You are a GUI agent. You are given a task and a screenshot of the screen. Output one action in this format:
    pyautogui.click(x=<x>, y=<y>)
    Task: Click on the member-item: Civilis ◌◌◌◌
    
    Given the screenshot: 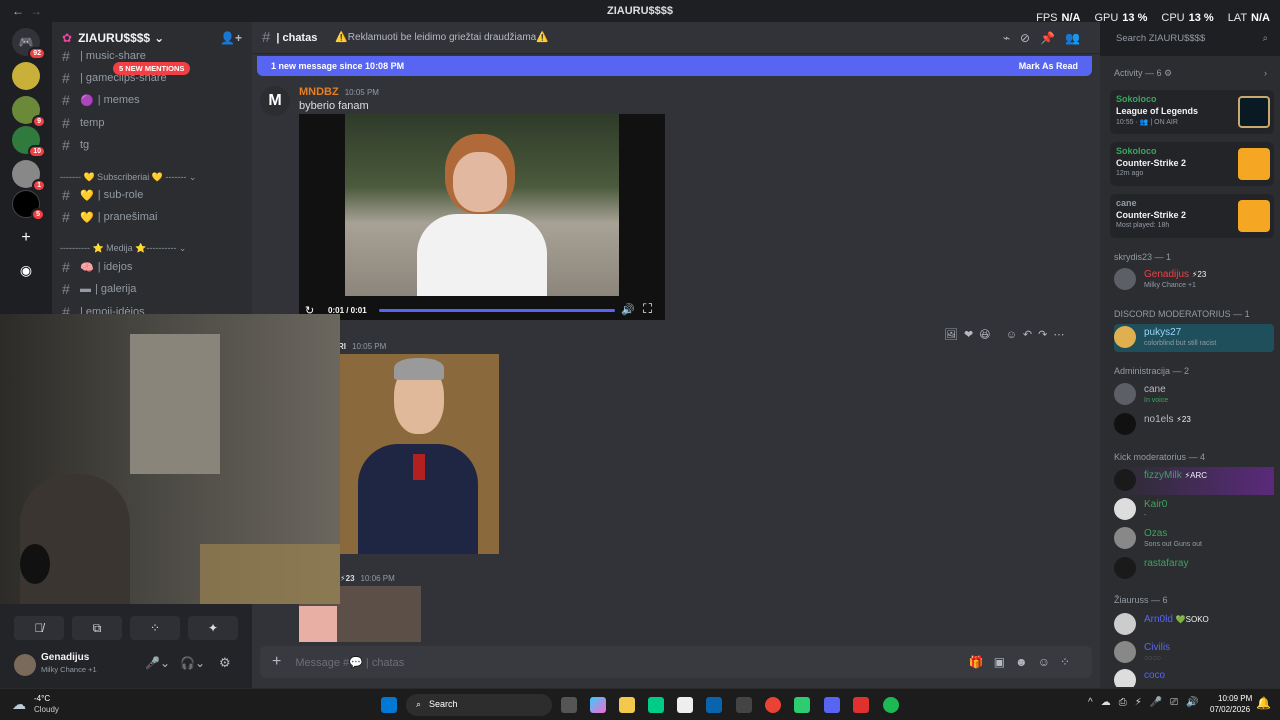 What is the action you would take?
    pyautogui.click(x=1194, y=653)
    